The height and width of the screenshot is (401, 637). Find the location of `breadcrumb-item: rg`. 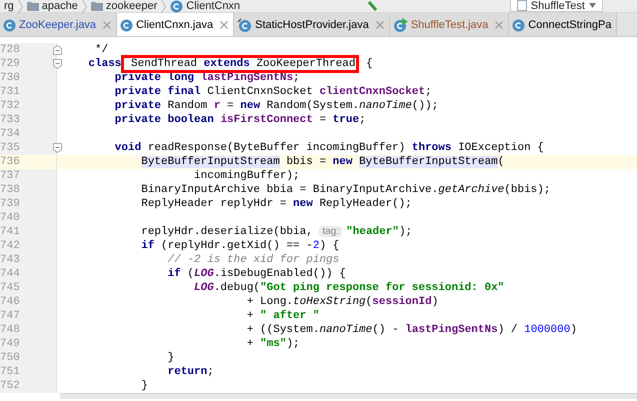

breadcrumb-item: rg is located at coordinates (9, 6).